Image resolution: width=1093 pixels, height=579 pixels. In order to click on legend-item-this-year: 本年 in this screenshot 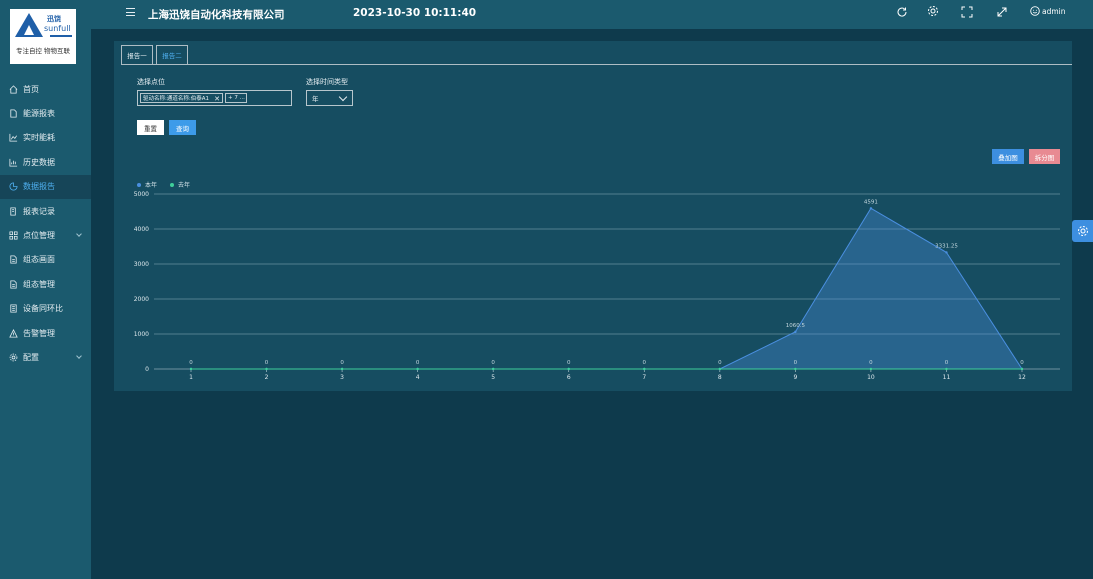, I will do `click(147, 184)`.